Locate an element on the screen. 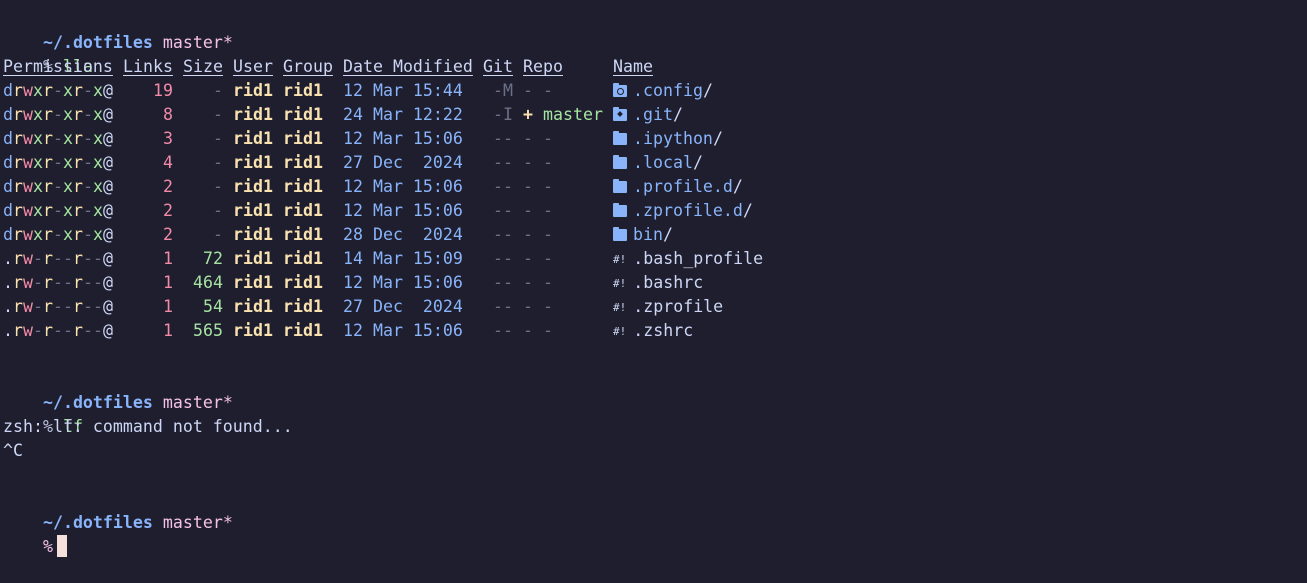 The height and width of the screenshot is (583, 1307). date-modified: 12 Mar 15:44 is located at coordinates (403, 90).